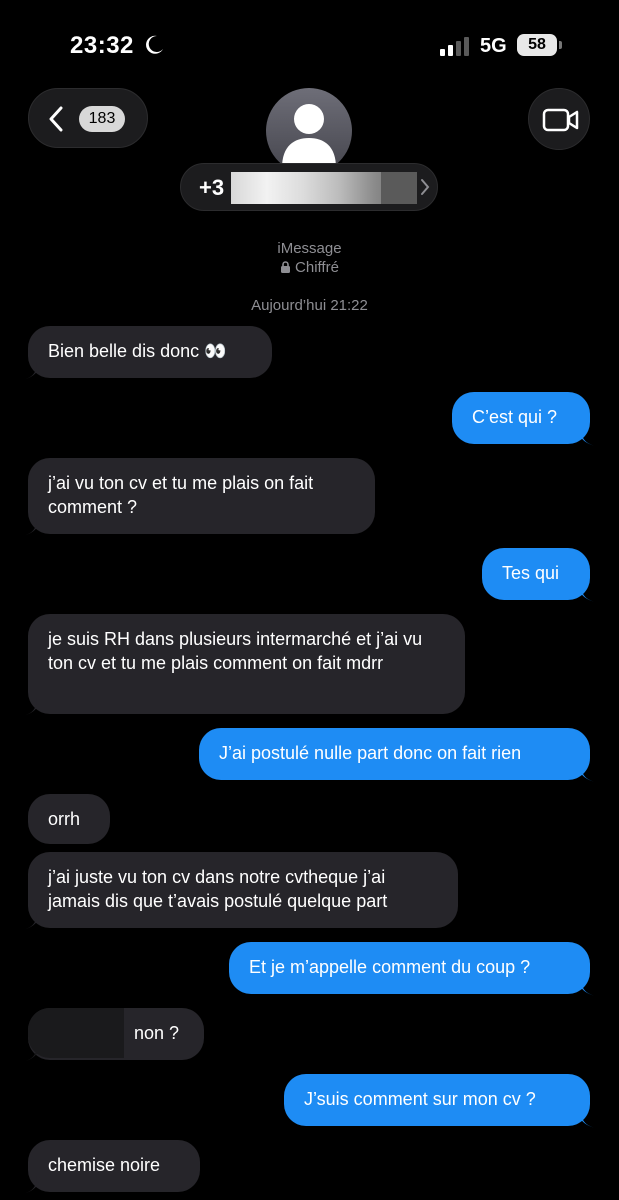 The image size is (619, 1200). What do you see at coordinates (537, 44) in the screenshot?
I see `battery-level: 58` at bounding box center [537, 44].